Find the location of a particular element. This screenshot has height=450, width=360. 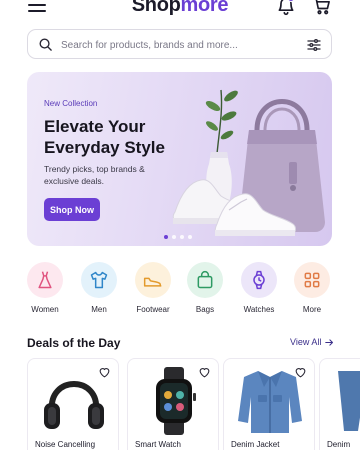

jacket-icon is located at coordinates (270, 402).